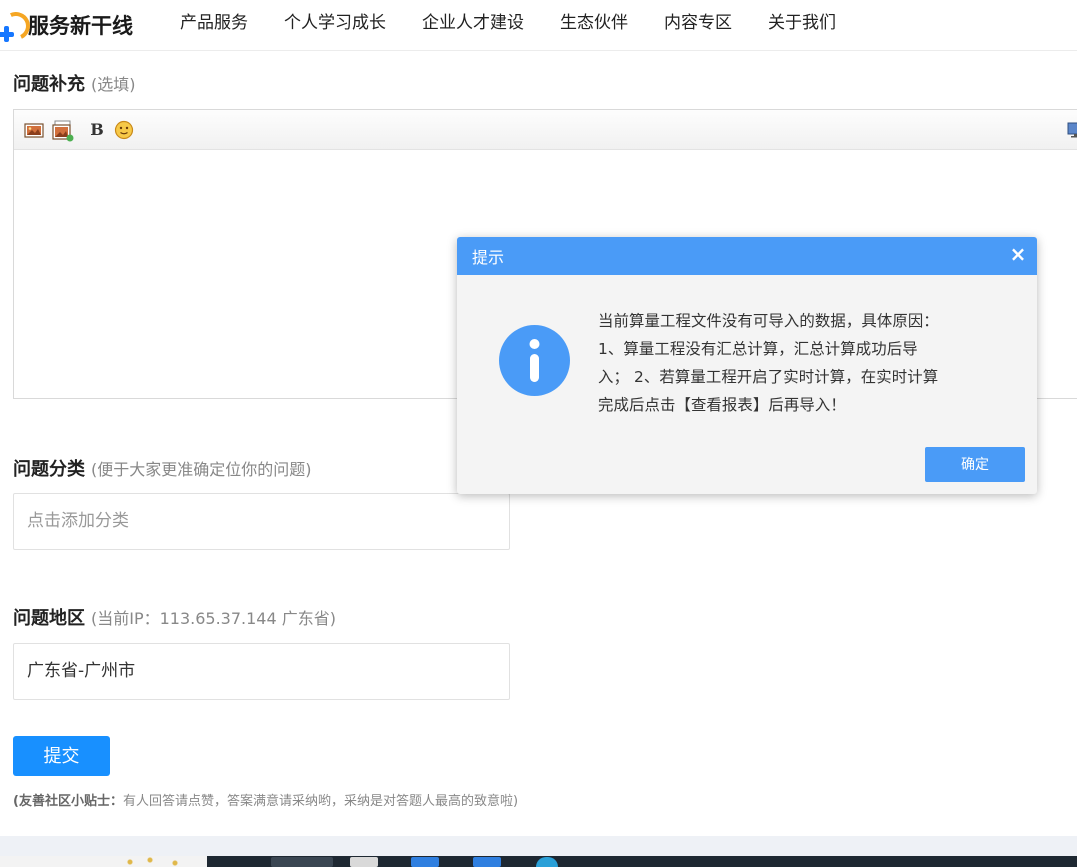 This screenshot has height=867, width=1077. What do you see at coordinates (124, 130) in the screenshot?
I see `emoji-icon` at bounding box center [124, 130].